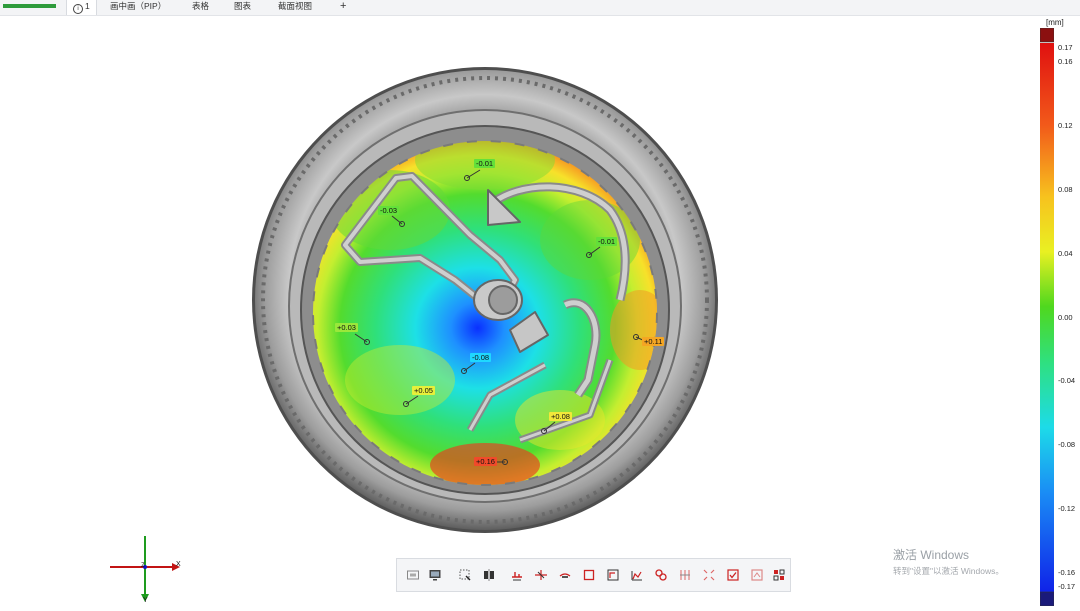  What do you see at coordinates (143, 566) in the screenshot?
I see `z-axis-label: Z` at bounding box center [143, 566].